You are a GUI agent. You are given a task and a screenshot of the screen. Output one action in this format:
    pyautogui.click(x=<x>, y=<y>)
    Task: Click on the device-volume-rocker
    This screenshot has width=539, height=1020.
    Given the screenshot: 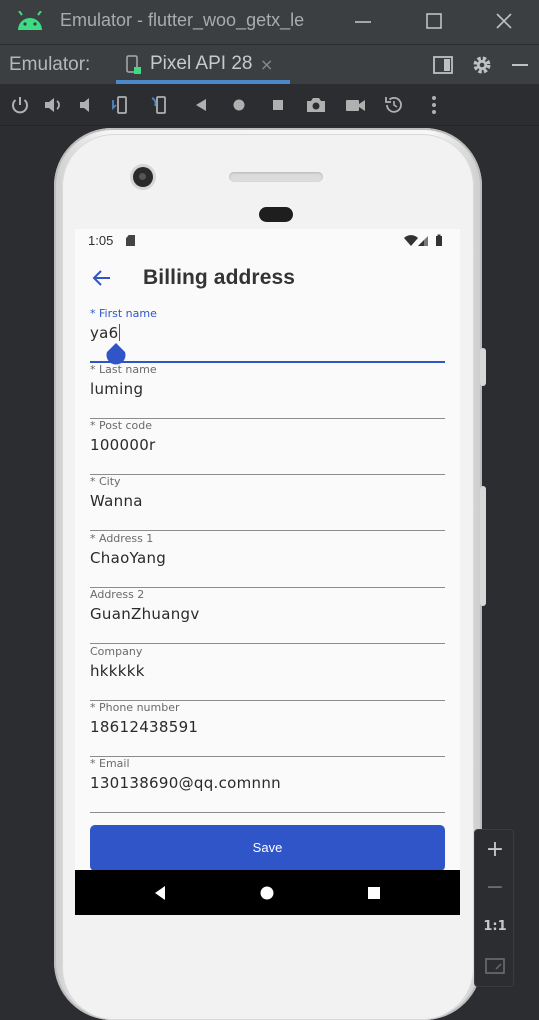 What is the action you would take?
    pyautogui.click(x=483, y=546)
    